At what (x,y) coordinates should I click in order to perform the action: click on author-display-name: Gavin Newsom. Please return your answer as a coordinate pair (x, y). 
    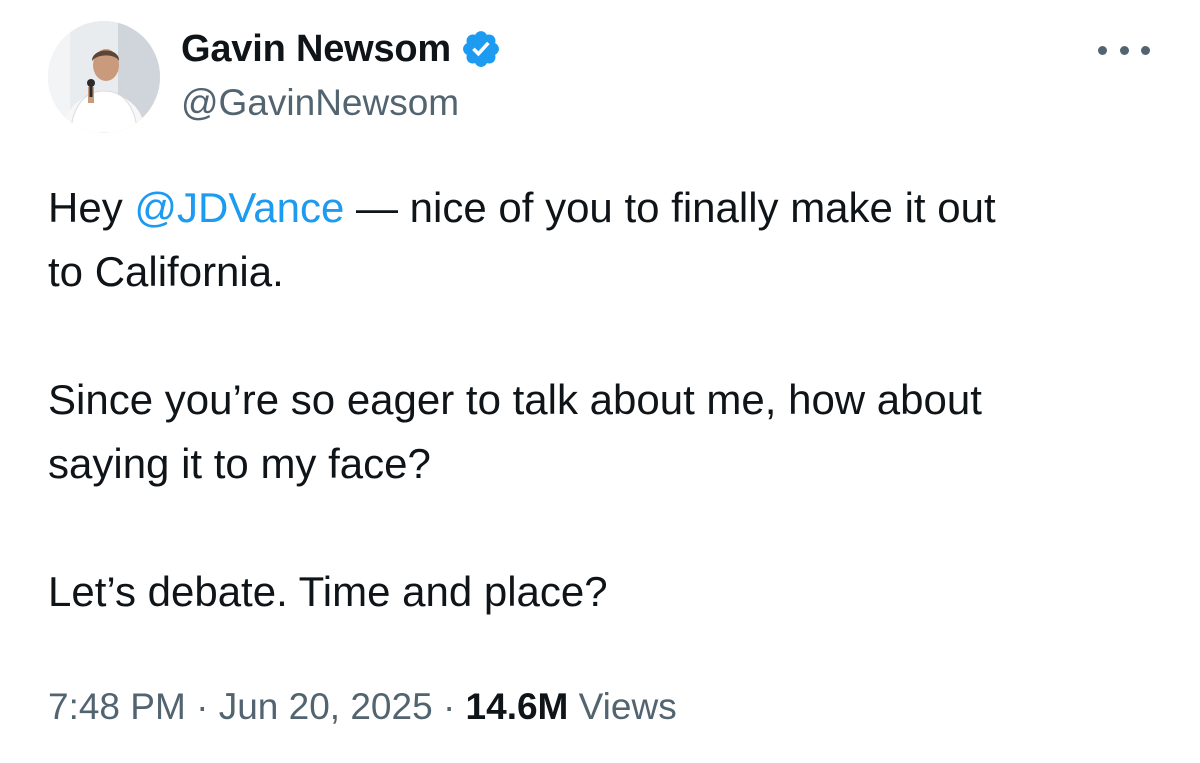
    Looking at the image, I should click on (316, 49).